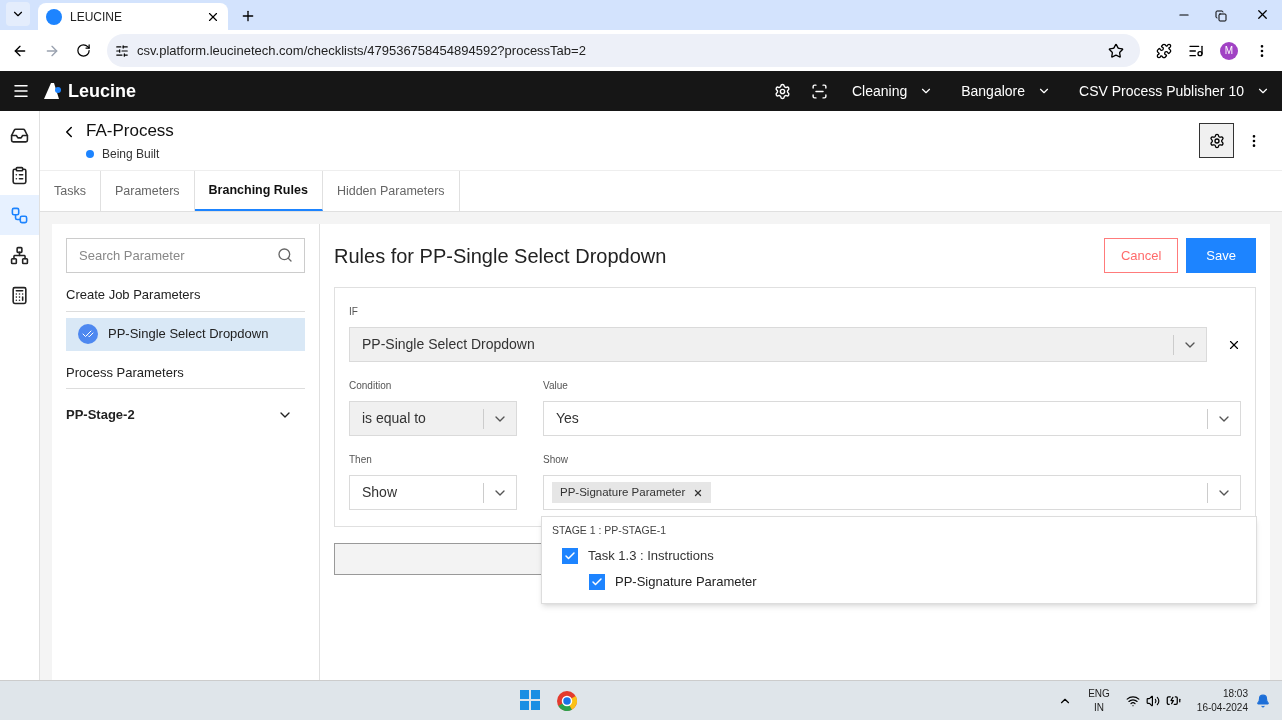 Image resolution: width=1282 pixels, height=720 pixels. Describe the element at coordinates (1221, 255) in the screenshot. I see `save-button: Save` at that location.